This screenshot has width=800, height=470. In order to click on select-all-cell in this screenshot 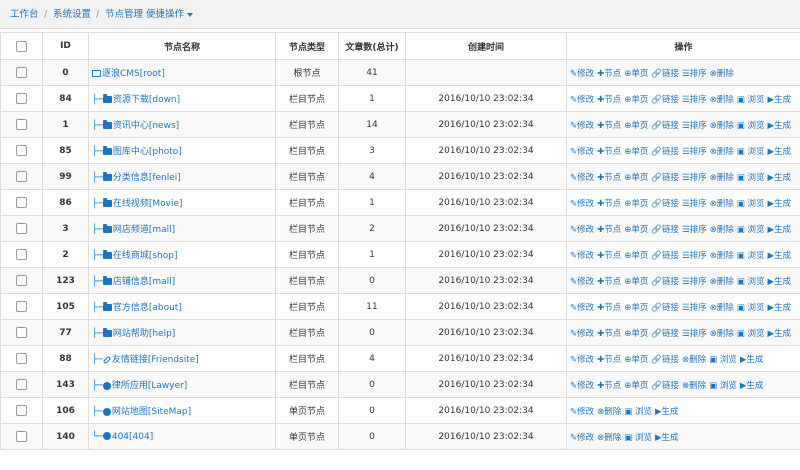, I will do `click(21, 46)`.